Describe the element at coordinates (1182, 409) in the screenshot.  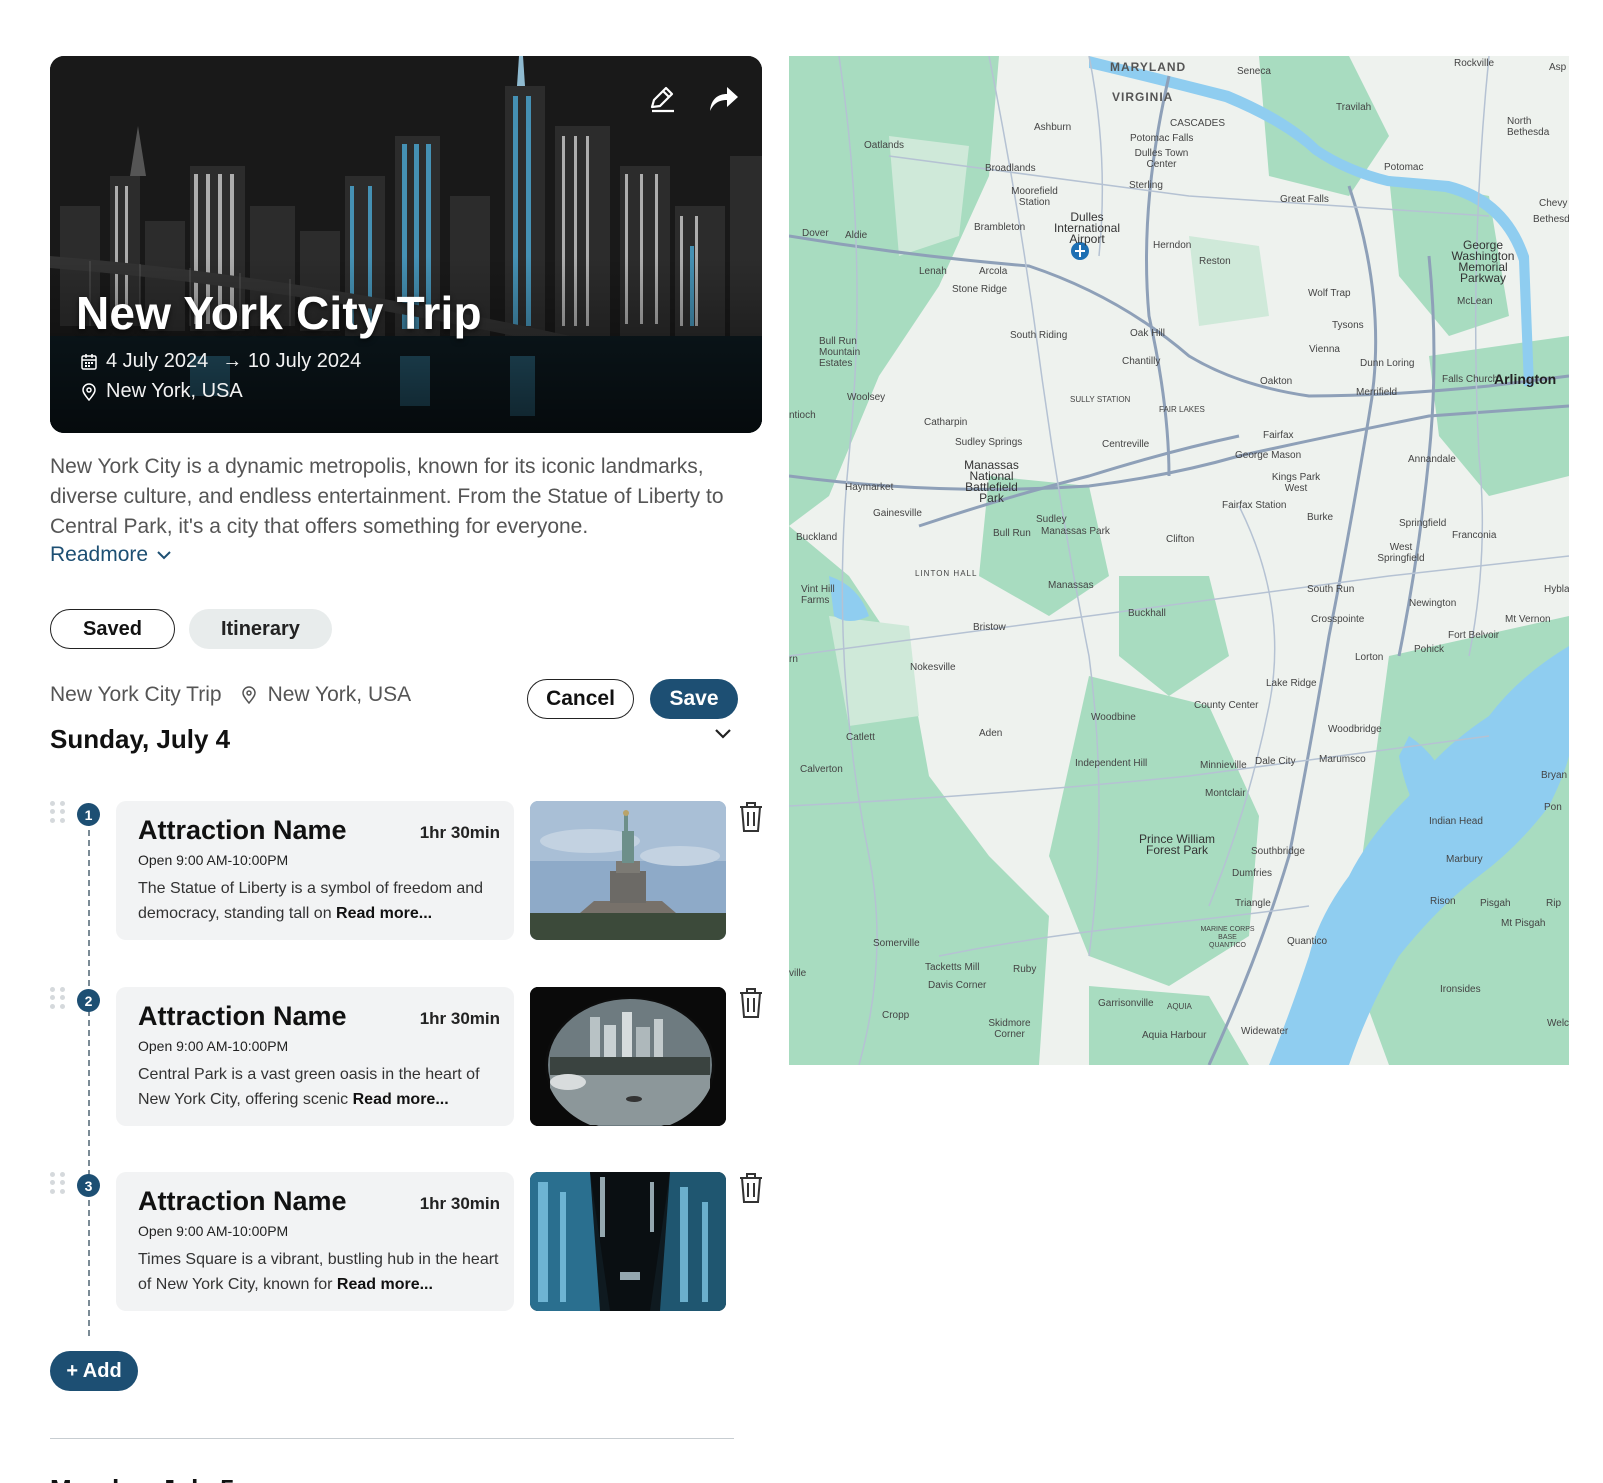
I see `map-label: FAIR LAKES` at that location.